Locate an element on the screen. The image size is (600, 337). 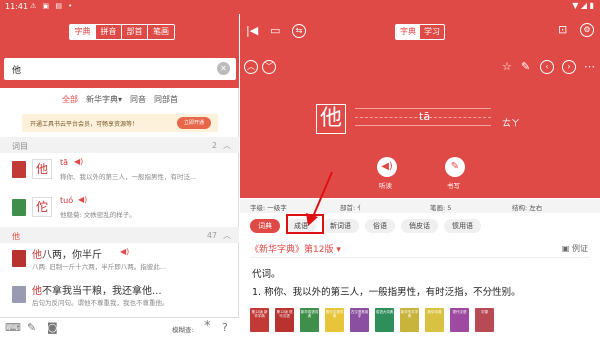
reference-book-thumb: 新华成语词典 is located at coordinates (309, 320).